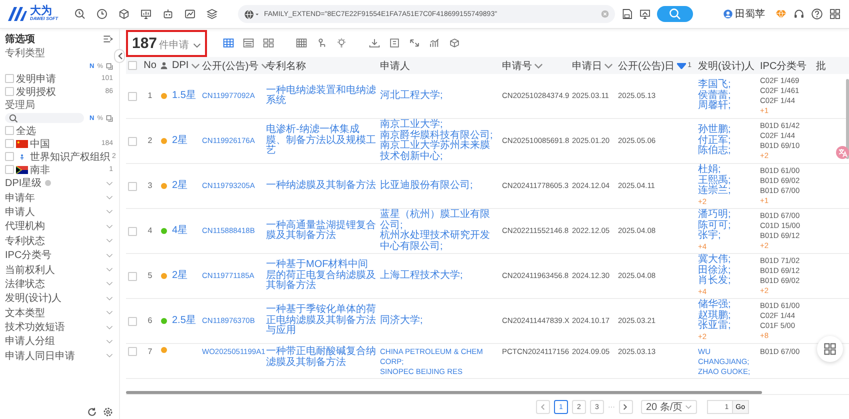 This screenshot has height=419, width=849. What do you see at coordinates (44, 118) in the screenshot?
I see `filter-search-field` at bounding box center [44, 118].